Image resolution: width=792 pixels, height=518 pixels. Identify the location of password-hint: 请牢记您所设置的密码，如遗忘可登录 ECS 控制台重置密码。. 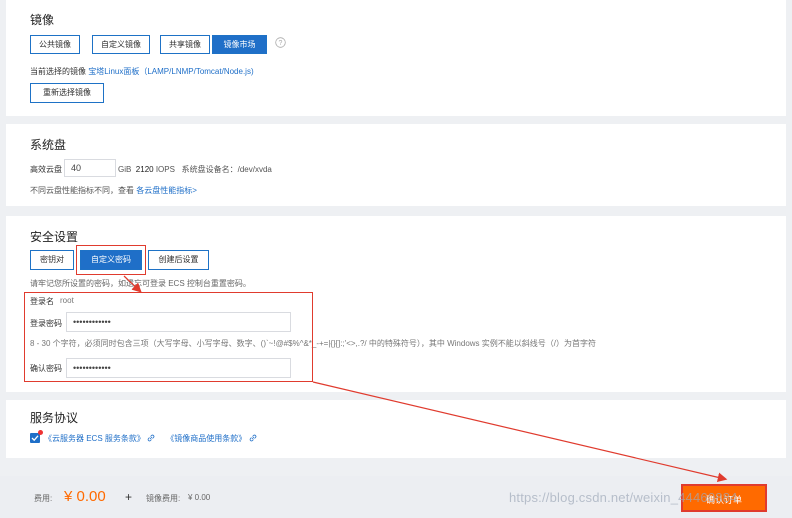
(140, 283).